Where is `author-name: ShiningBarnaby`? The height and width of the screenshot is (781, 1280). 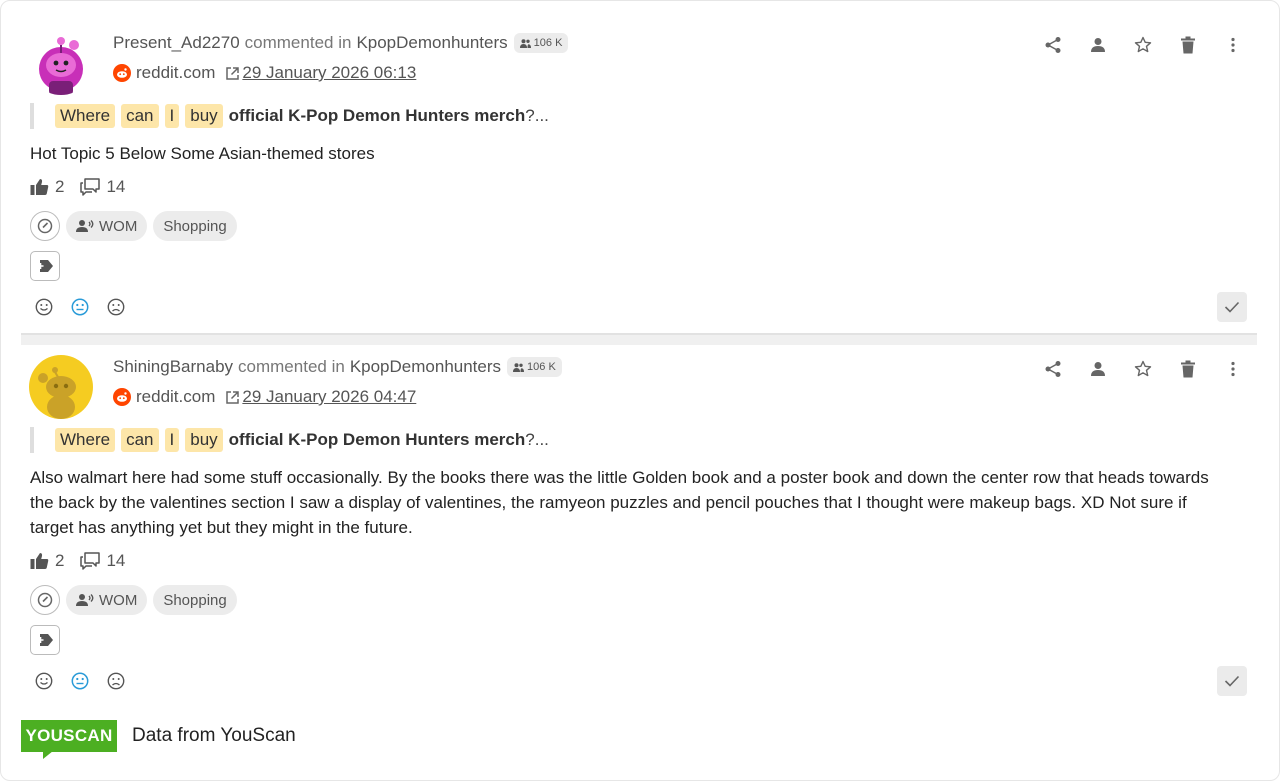
author-name: ShiningBarnaby is located at coordinates (173, 367).